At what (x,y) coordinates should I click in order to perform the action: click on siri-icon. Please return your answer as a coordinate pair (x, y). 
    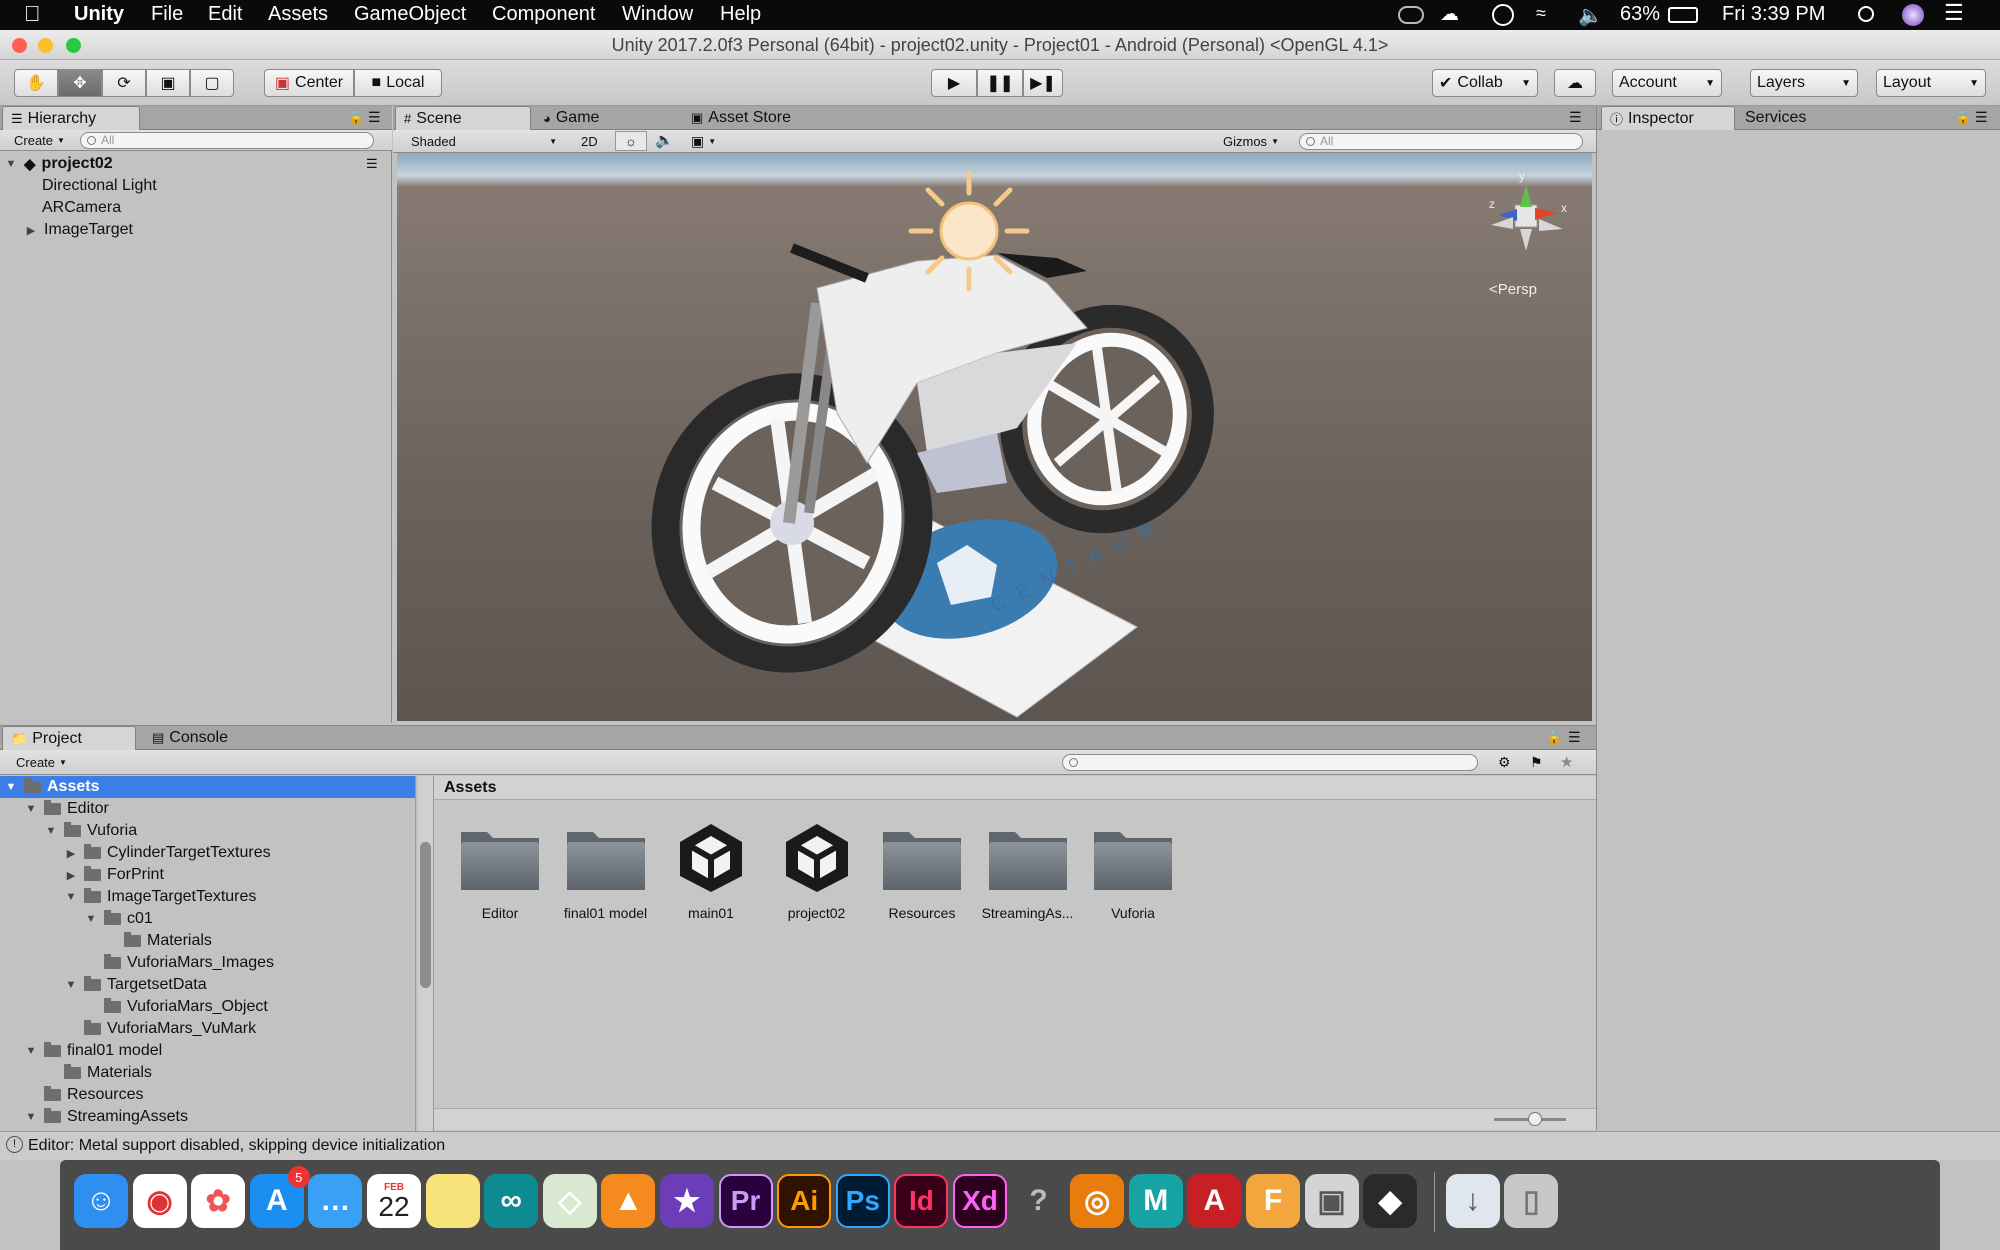
    Looking at the image, I should click on (1913, 15).